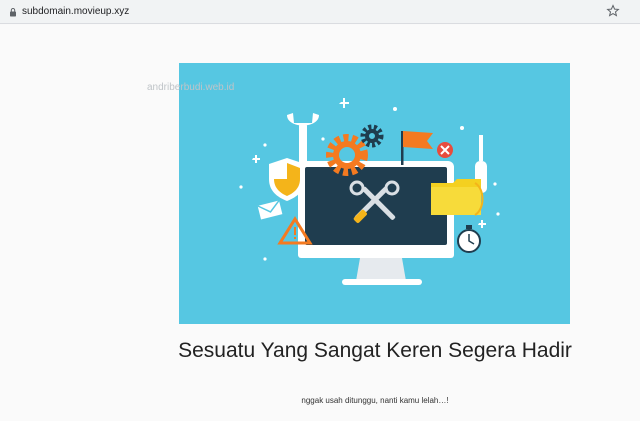 The width and height of the screenshot is (640, 421). I want to click on page-subtitle: nggak usah ditunggu, nanti kamu lelah…!, so click(375, 400).